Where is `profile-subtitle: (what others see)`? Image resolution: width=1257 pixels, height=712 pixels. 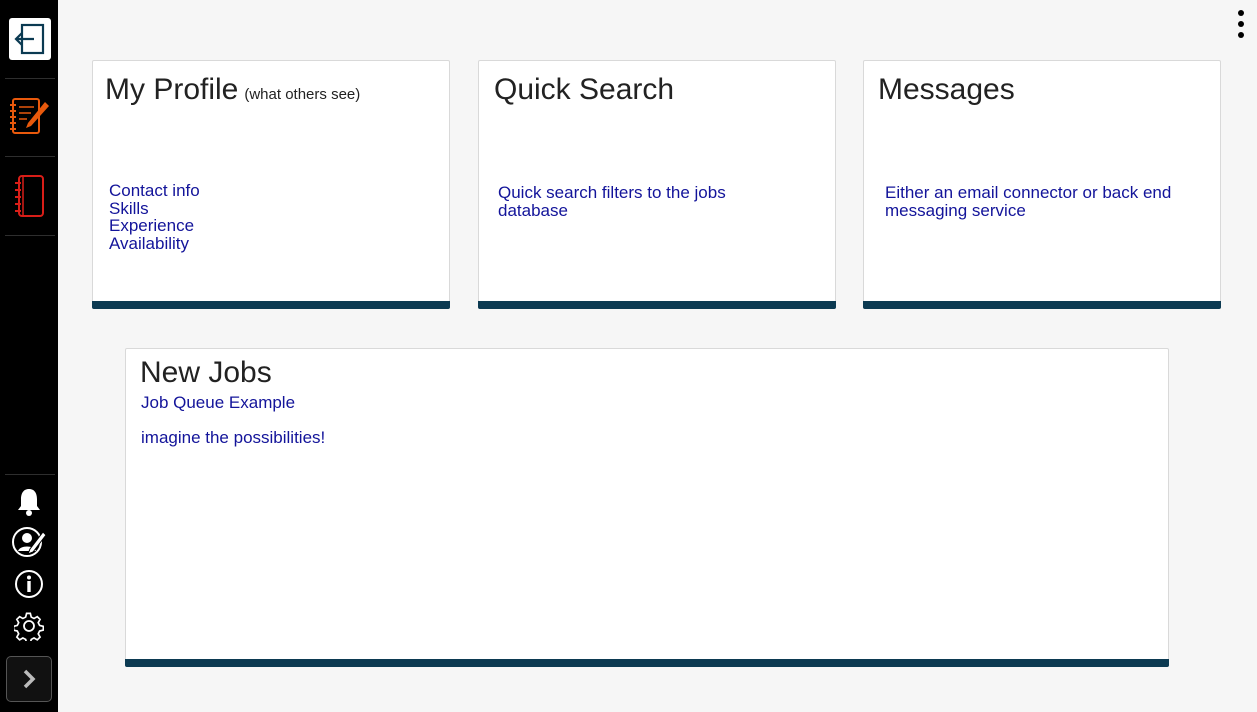
profile-subtitle: (what others see) is located at coordinates (302, 94).